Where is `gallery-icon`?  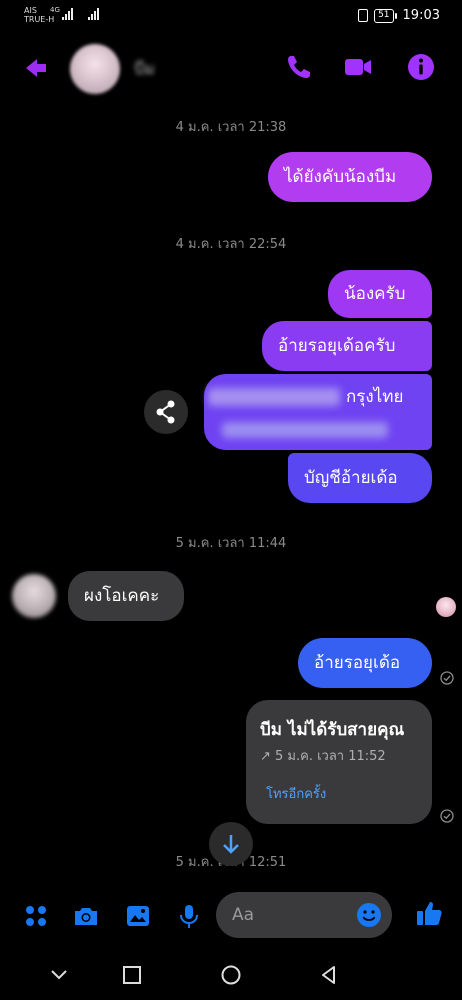
gallery-icon is located at coordinates (138, 916).